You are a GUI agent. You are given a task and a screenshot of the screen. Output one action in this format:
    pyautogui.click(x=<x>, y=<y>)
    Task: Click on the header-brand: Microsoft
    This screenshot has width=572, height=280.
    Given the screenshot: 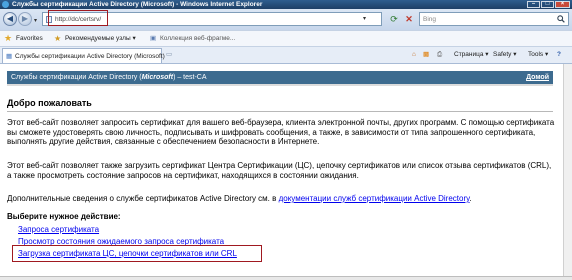 What is the action you would take?
    pyautogui.click(x=157, y=77)
    